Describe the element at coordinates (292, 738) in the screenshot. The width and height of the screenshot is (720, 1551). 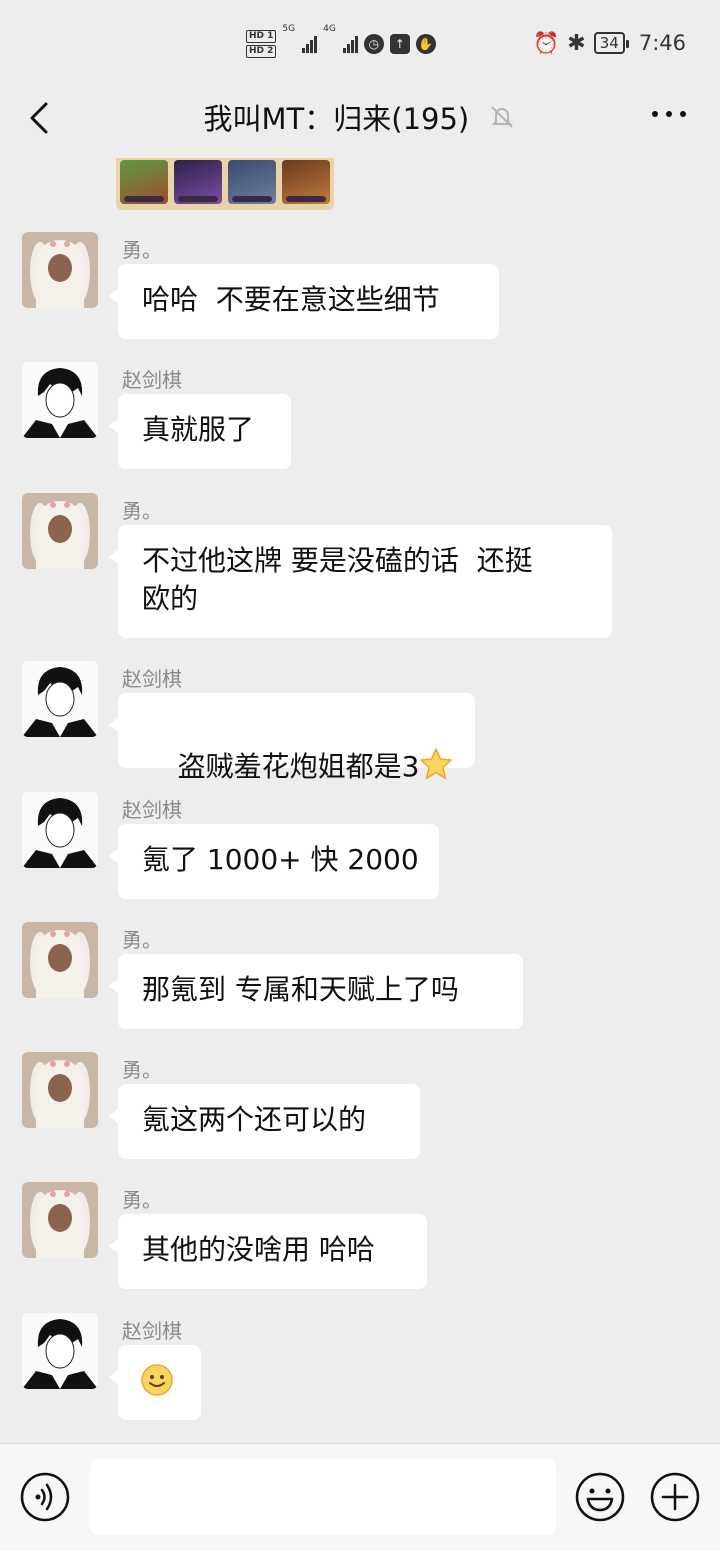
I see `message-bubble: 盗贼羞花炮姐都是3` at that location.